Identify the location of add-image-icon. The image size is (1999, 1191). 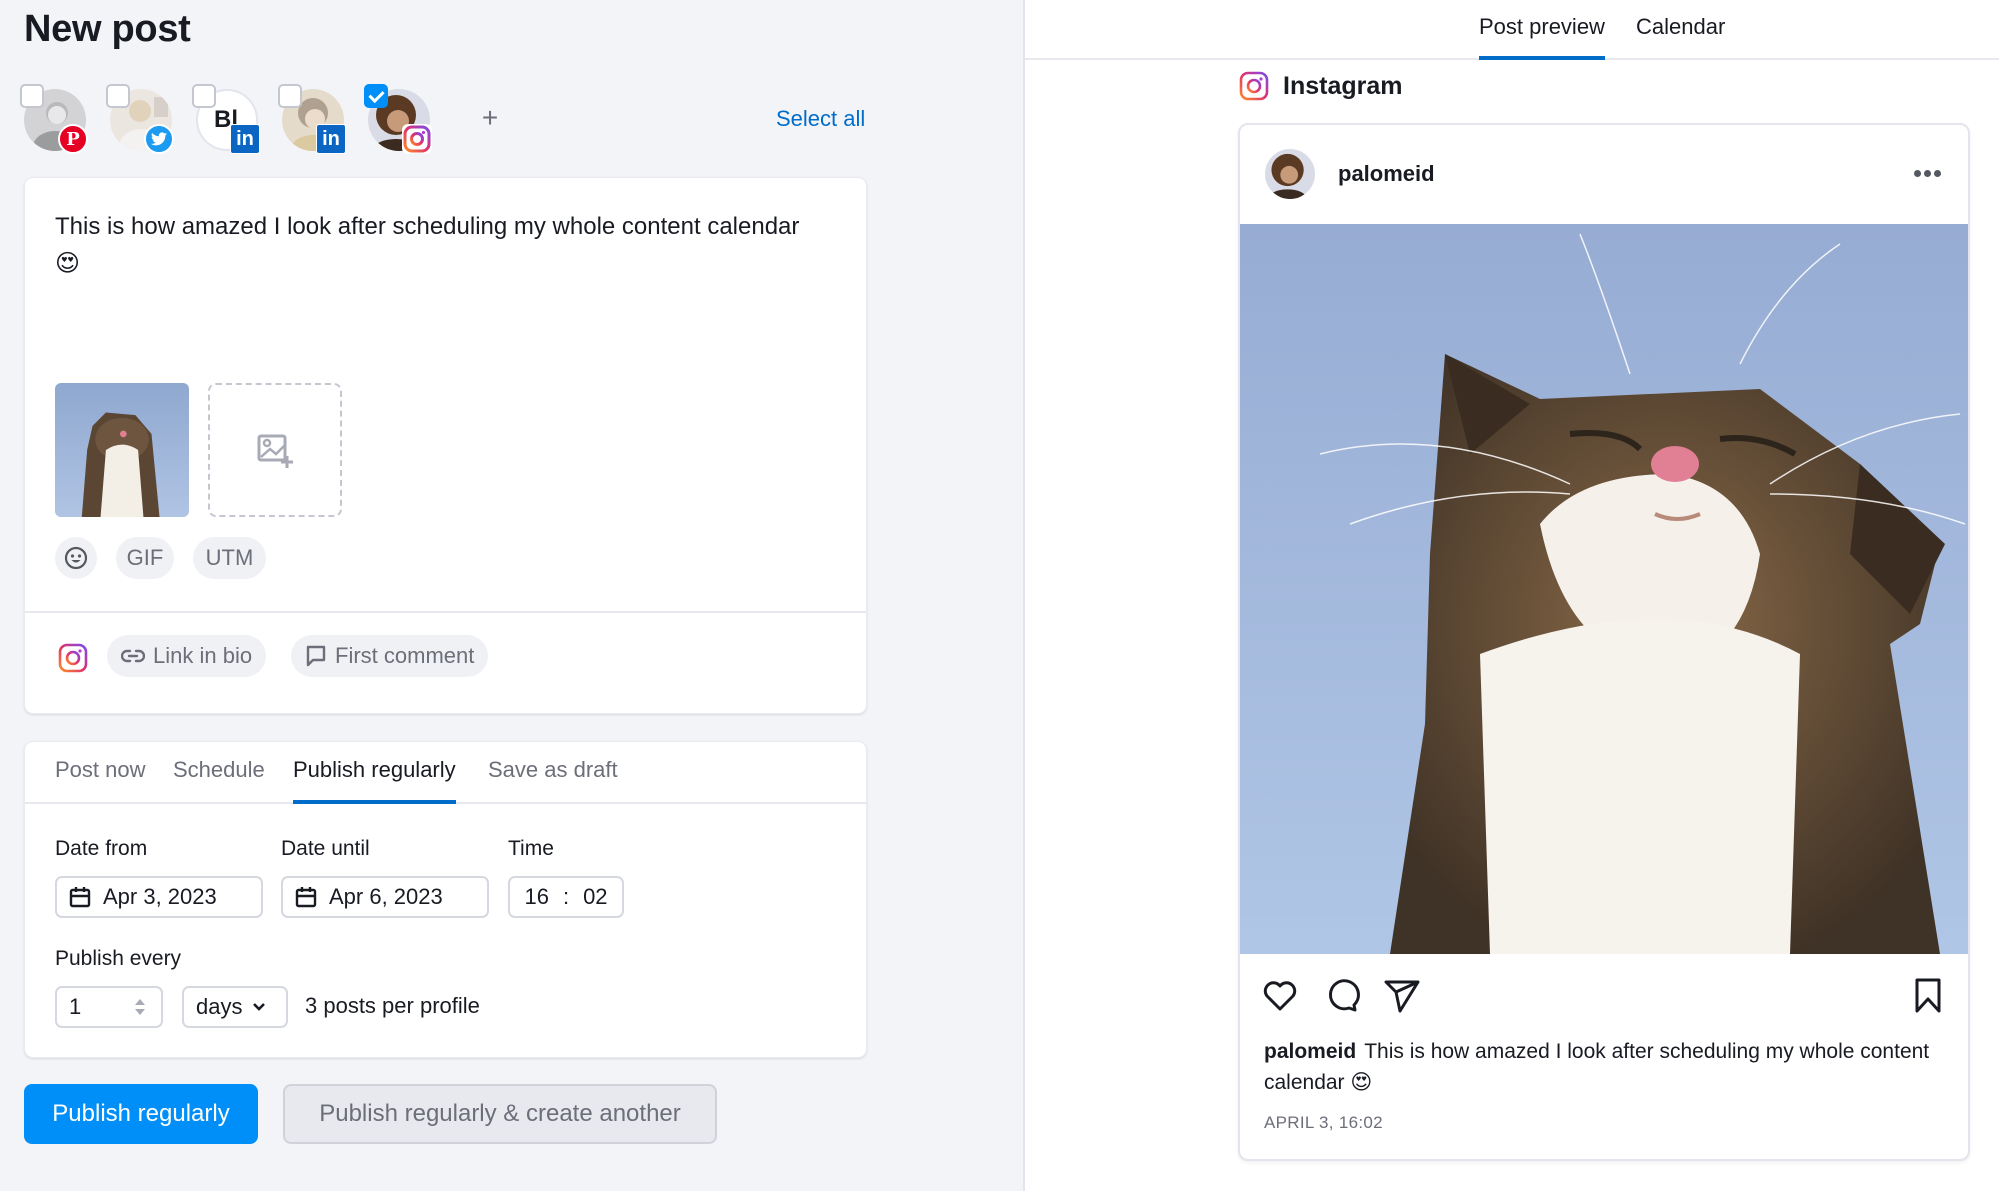
(275, 451).